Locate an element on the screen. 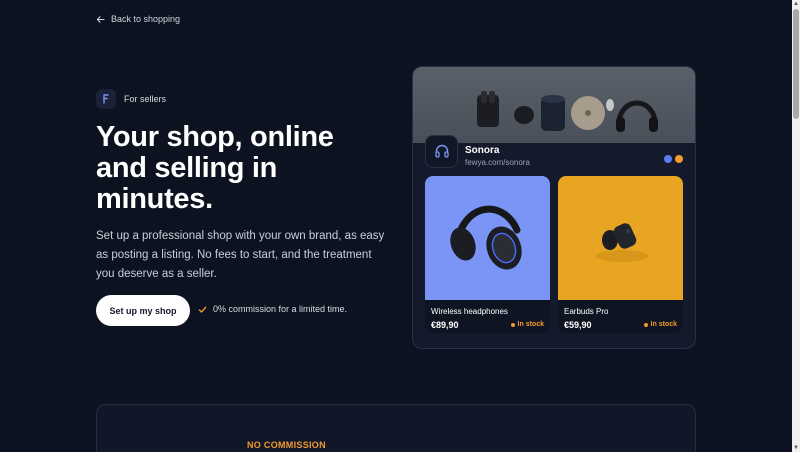  color-swatches is located at coordinates (673, 159).